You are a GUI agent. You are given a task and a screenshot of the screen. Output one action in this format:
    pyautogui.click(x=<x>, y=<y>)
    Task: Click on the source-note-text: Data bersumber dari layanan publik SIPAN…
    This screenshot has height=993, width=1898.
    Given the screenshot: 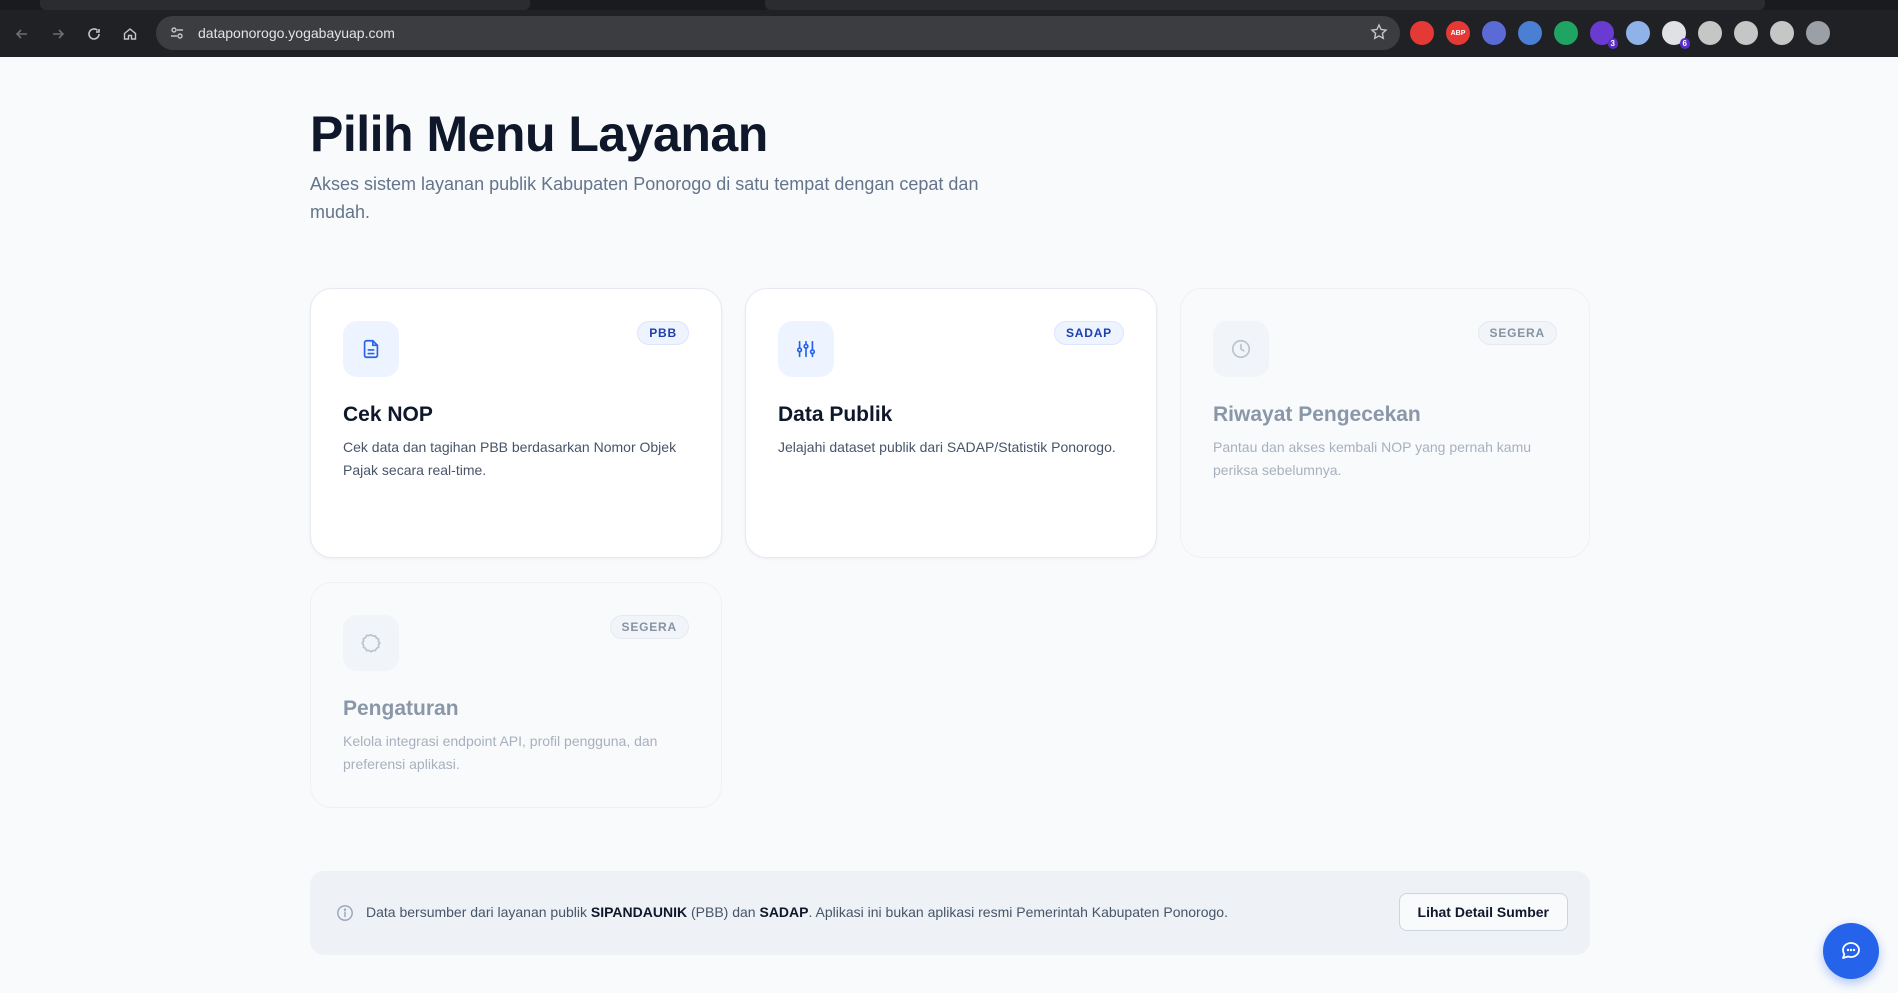 What is the action you would take?
    pyautogui.click(x=797, y=912)
    